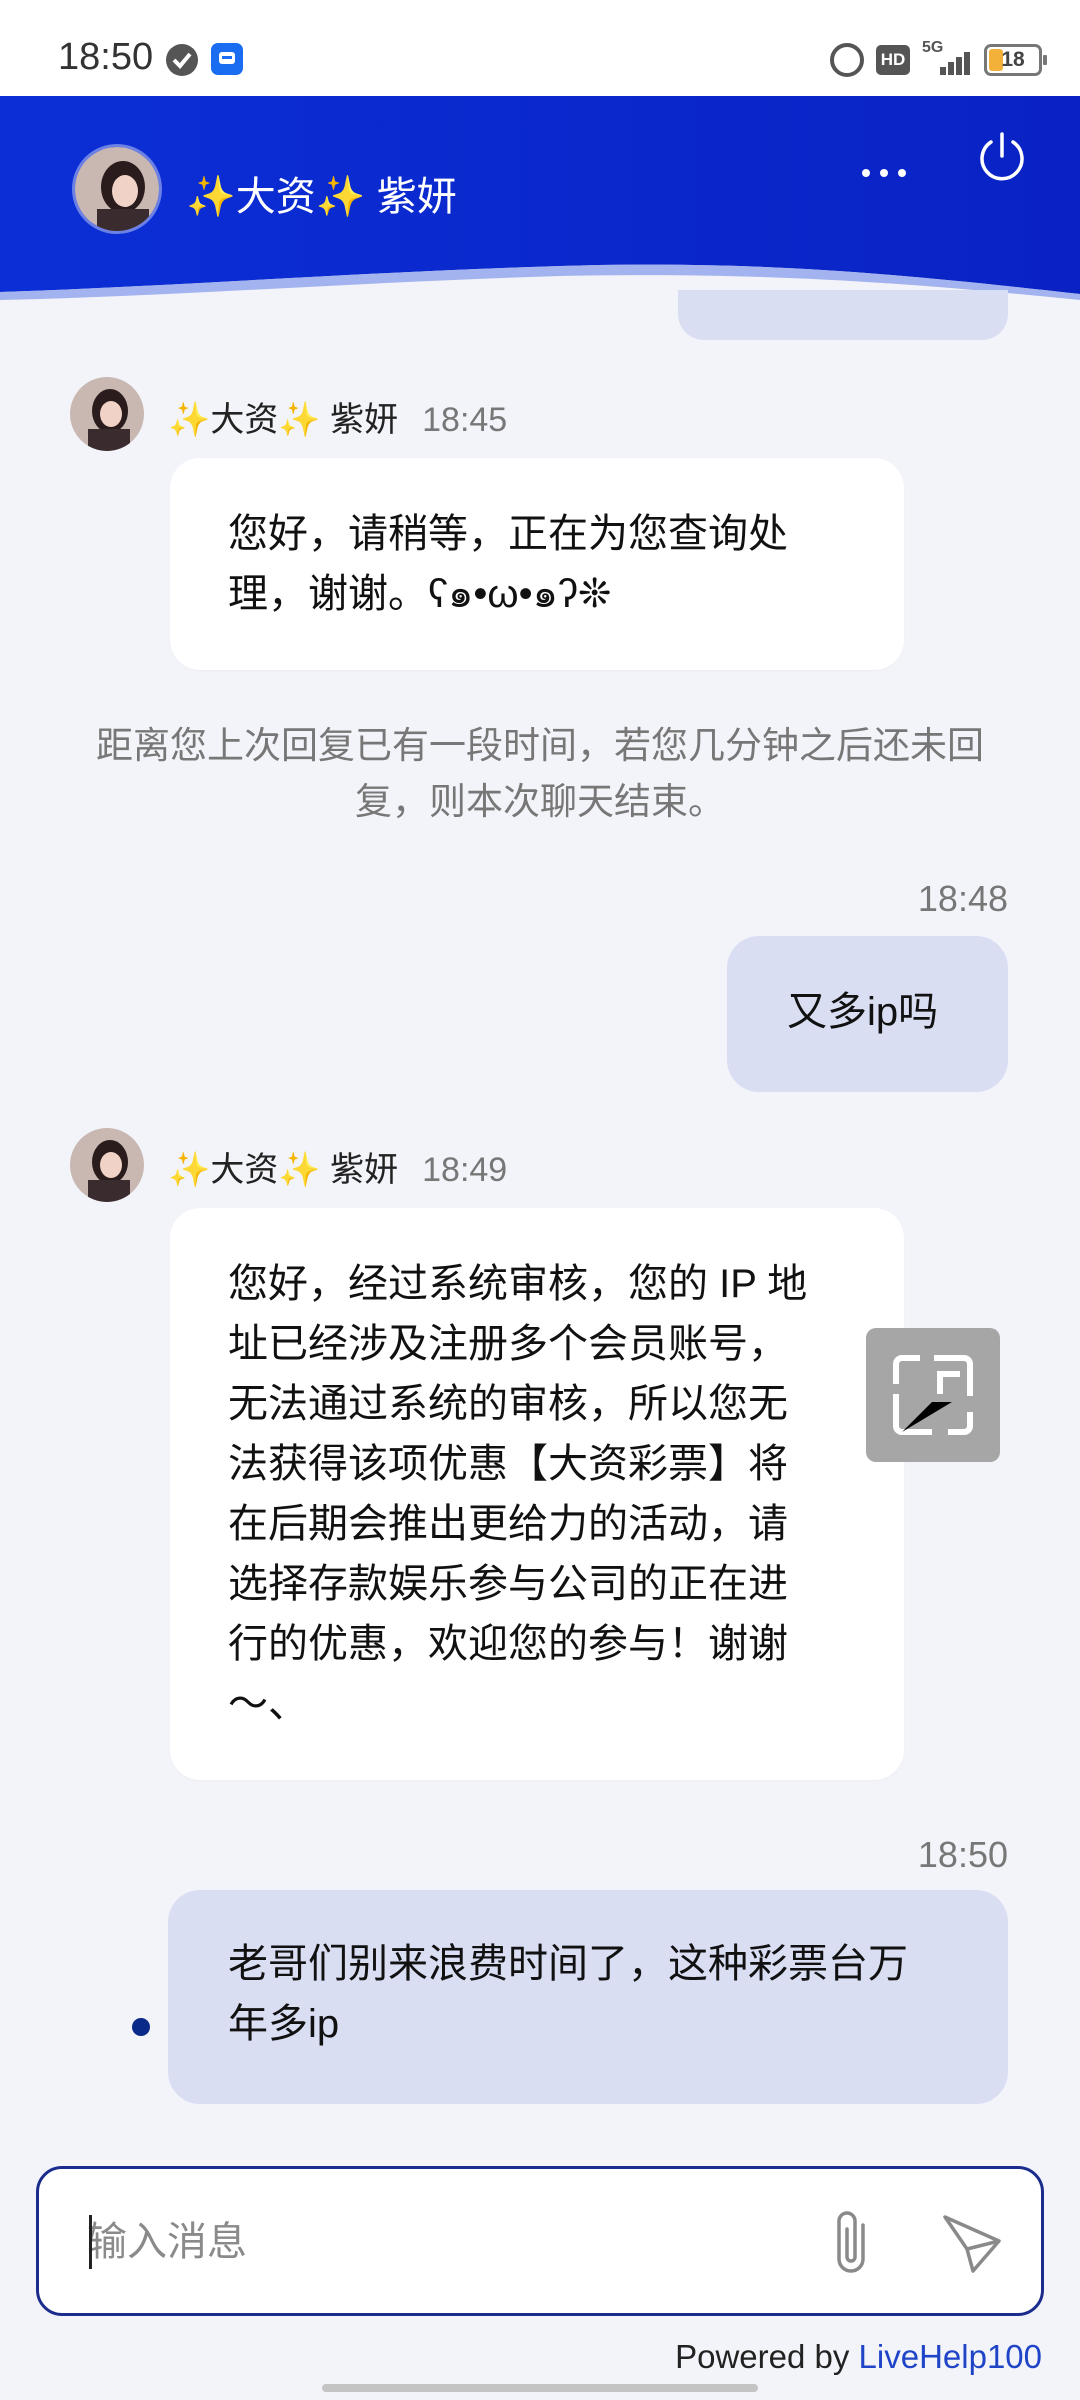 The height and width of the screenshot is (2400, 1080). What do you see at coordinates (420, 594) in the screenshot?
I see `message-line: 理，谢谢。ʕ๑•ω•๑ʔ❊` at bounding box center [420, 594].